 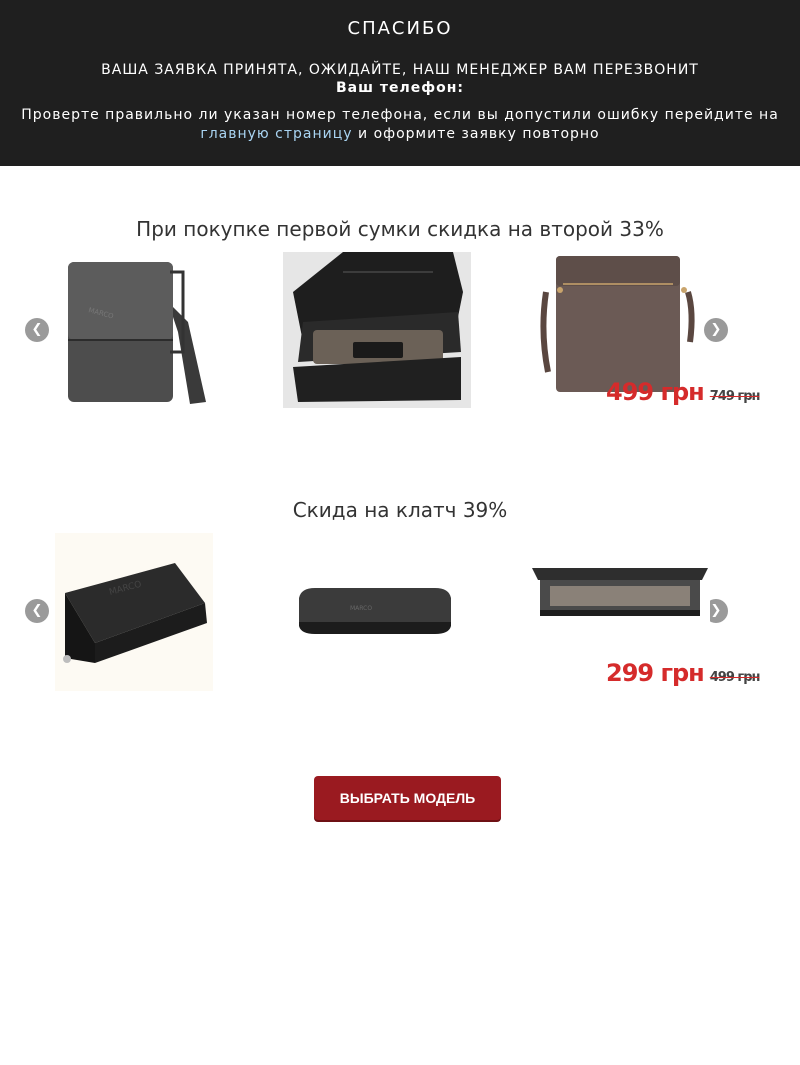 I want to click on clutch-image-1: MARCO, so click(x=134, y=612).